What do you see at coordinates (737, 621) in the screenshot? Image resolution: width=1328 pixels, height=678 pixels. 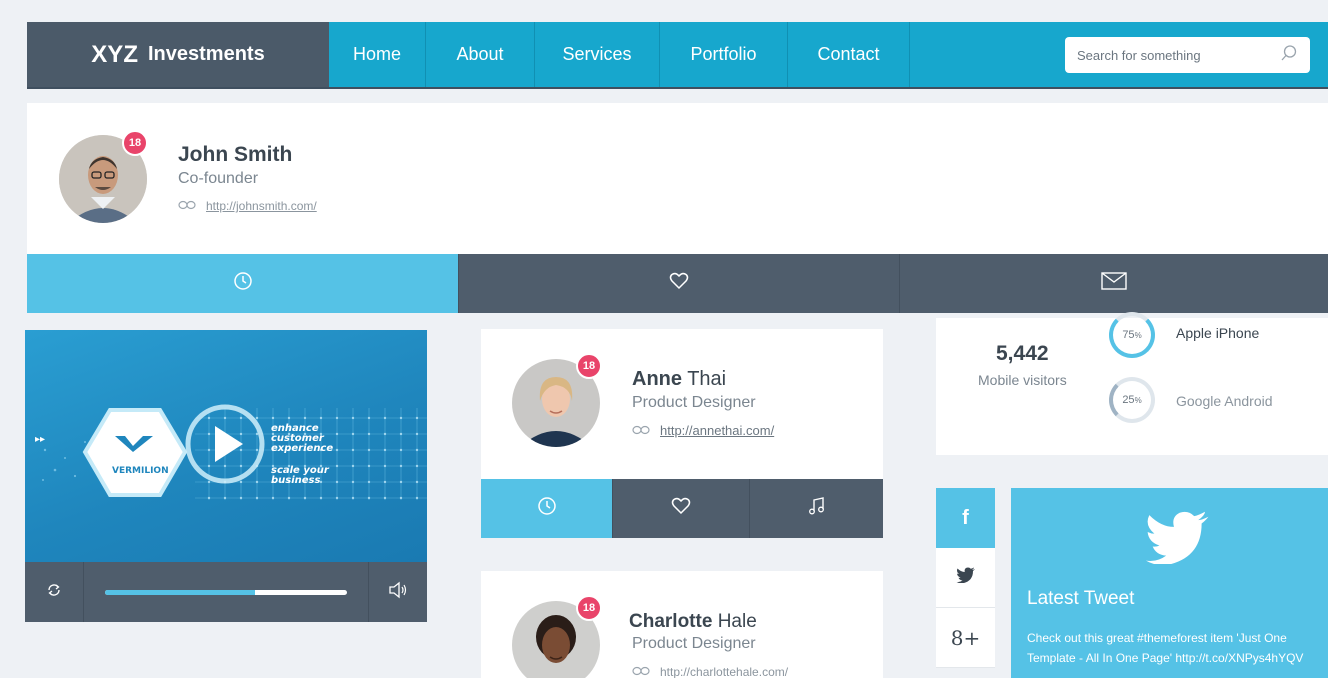 I see `card-last-name: Hale` at bounding box center [737, 621].